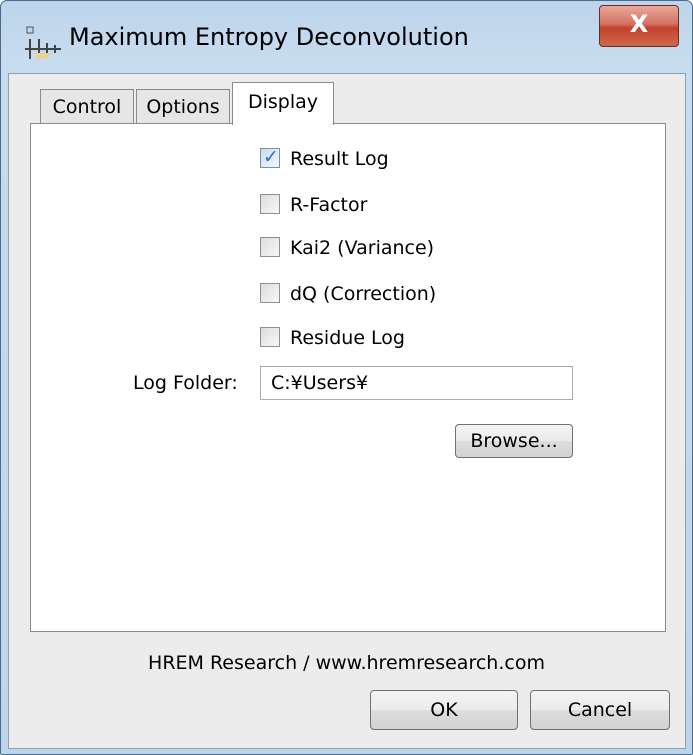 The height and width of the screenshot is (755, 693). I want to click on kai2-box, so click(270, 247).